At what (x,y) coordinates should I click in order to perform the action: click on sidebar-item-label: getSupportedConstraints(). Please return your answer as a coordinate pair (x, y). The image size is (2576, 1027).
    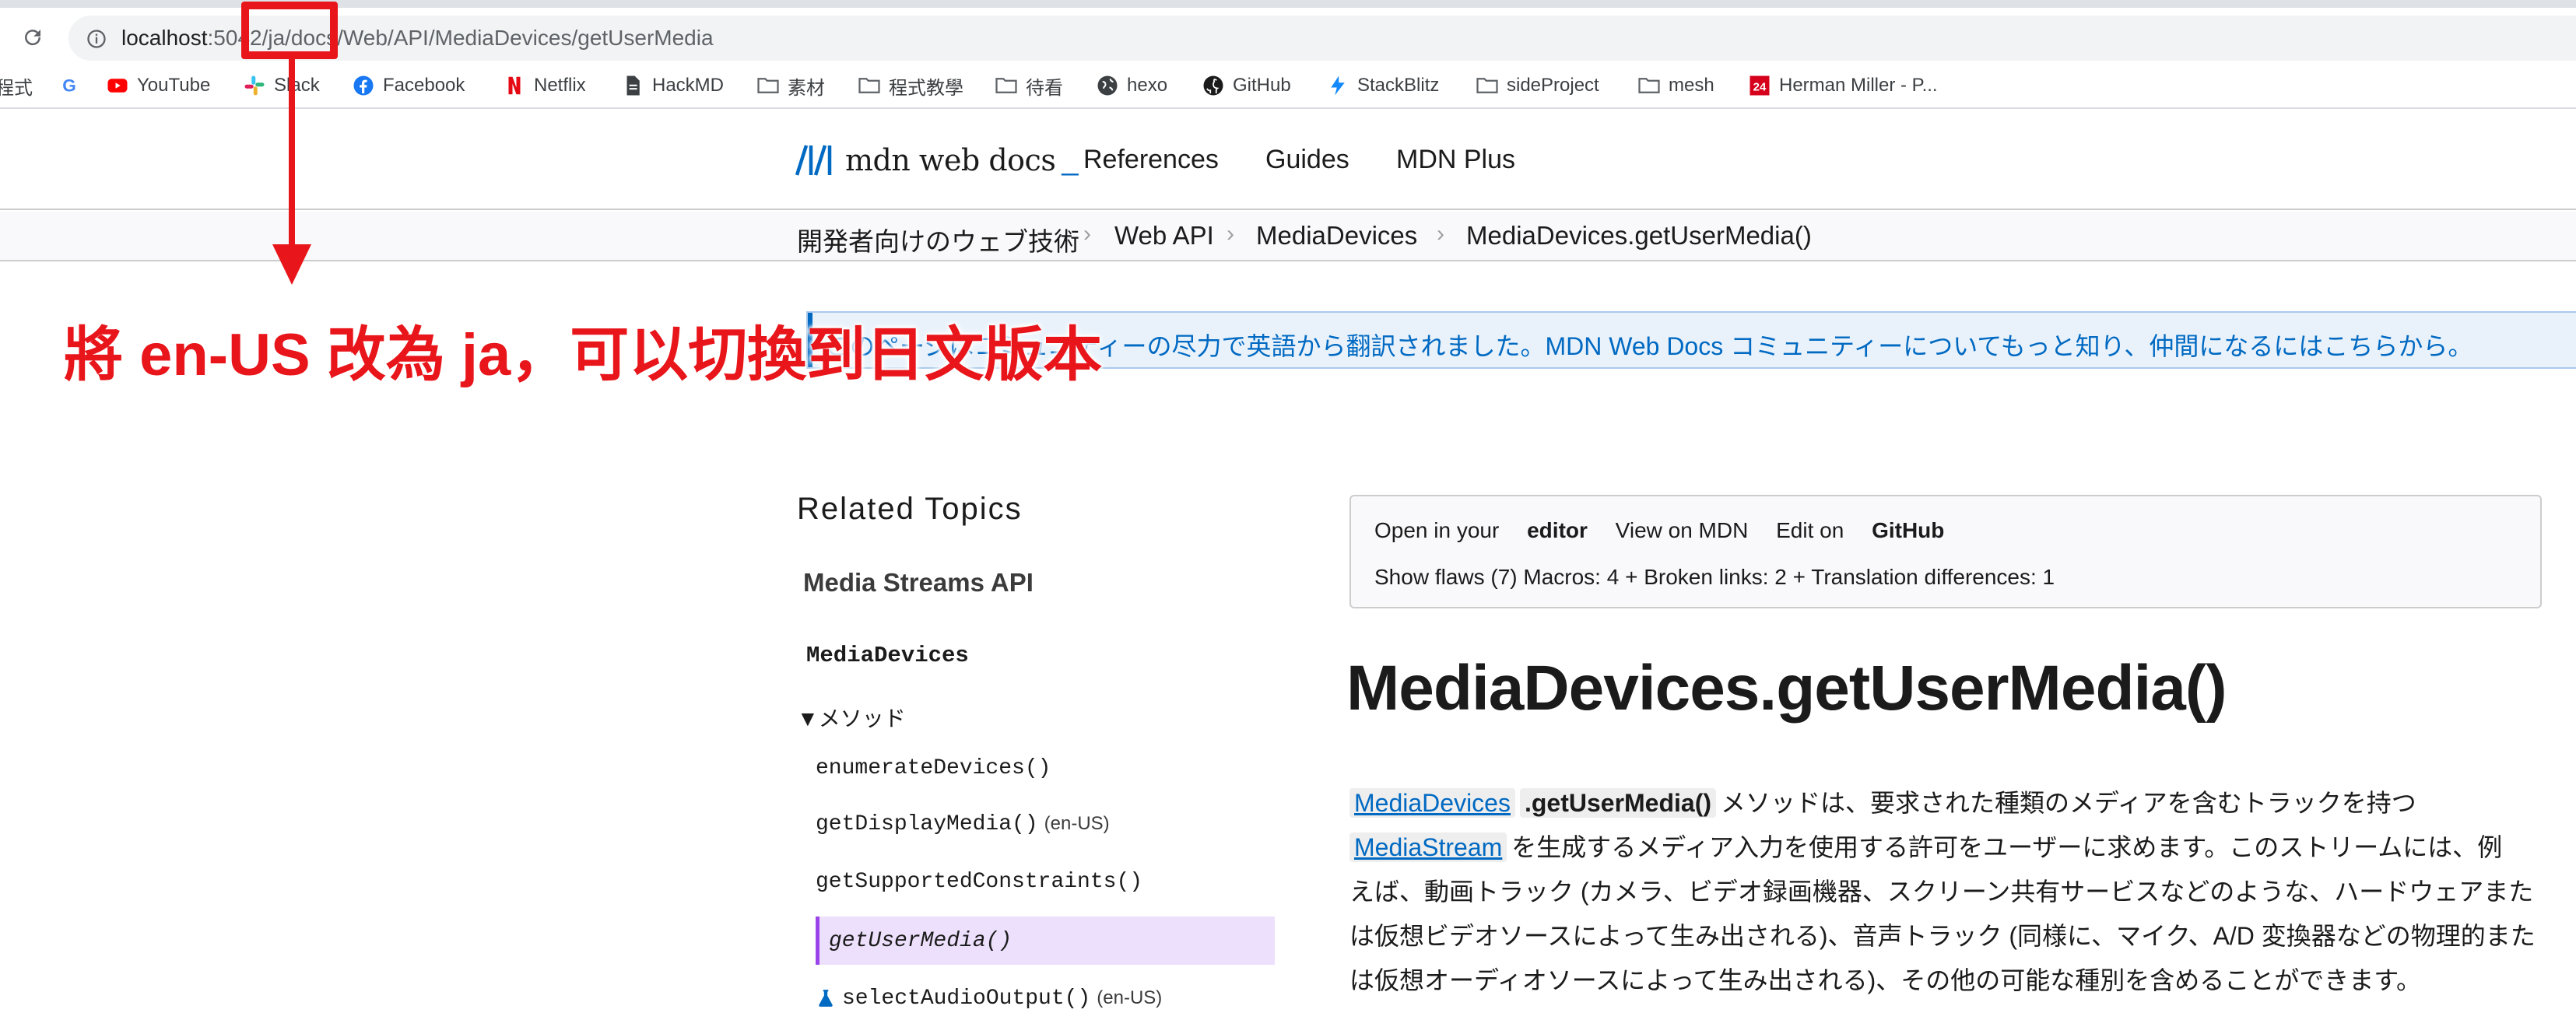
    Looking at the image, I should click on (980, 882).